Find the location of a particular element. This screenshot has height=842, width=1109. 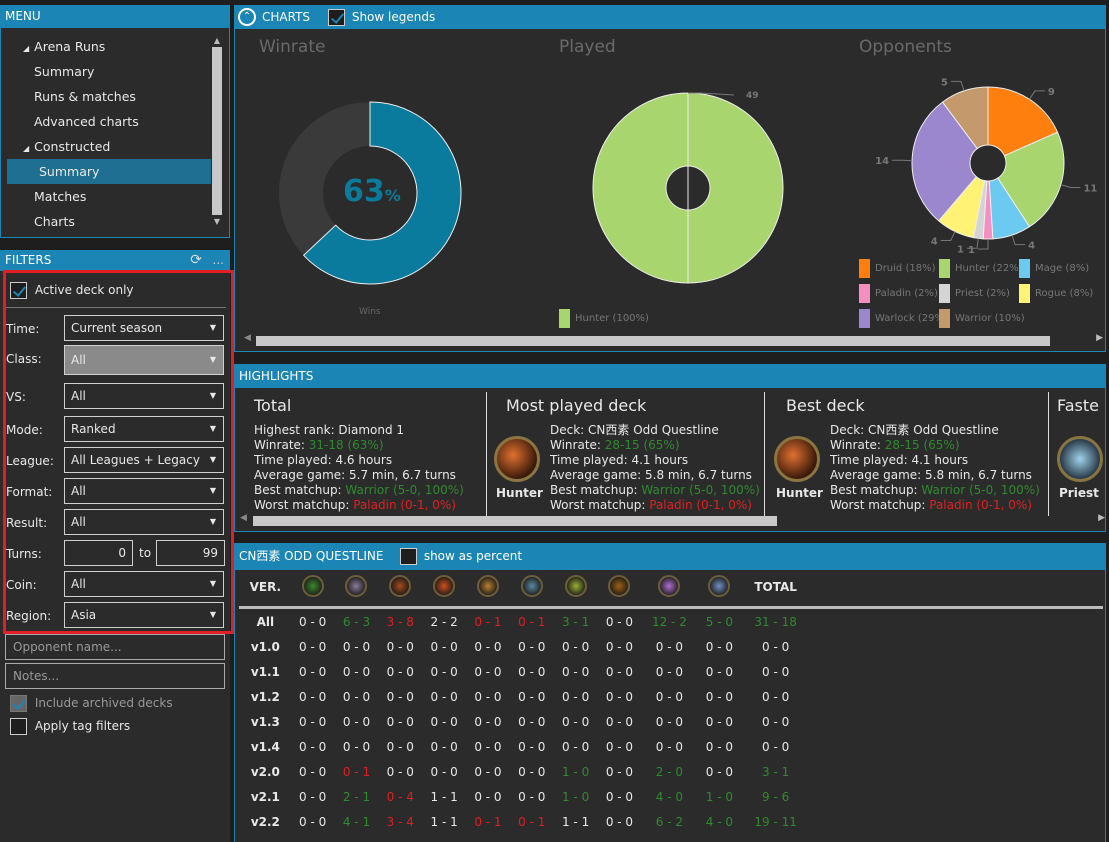

legend-item-druid: Druid (18%) is located at coordinates (897, 268).